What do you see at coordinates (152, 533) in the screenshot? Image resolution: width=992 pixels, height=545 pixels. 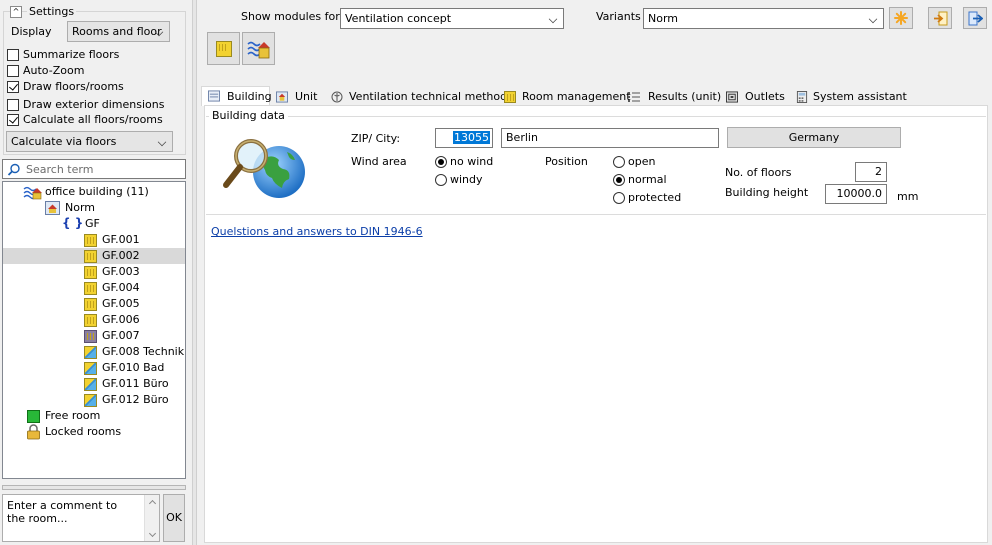 I see `scroll-down-icon` at bounding box center [152, 533].